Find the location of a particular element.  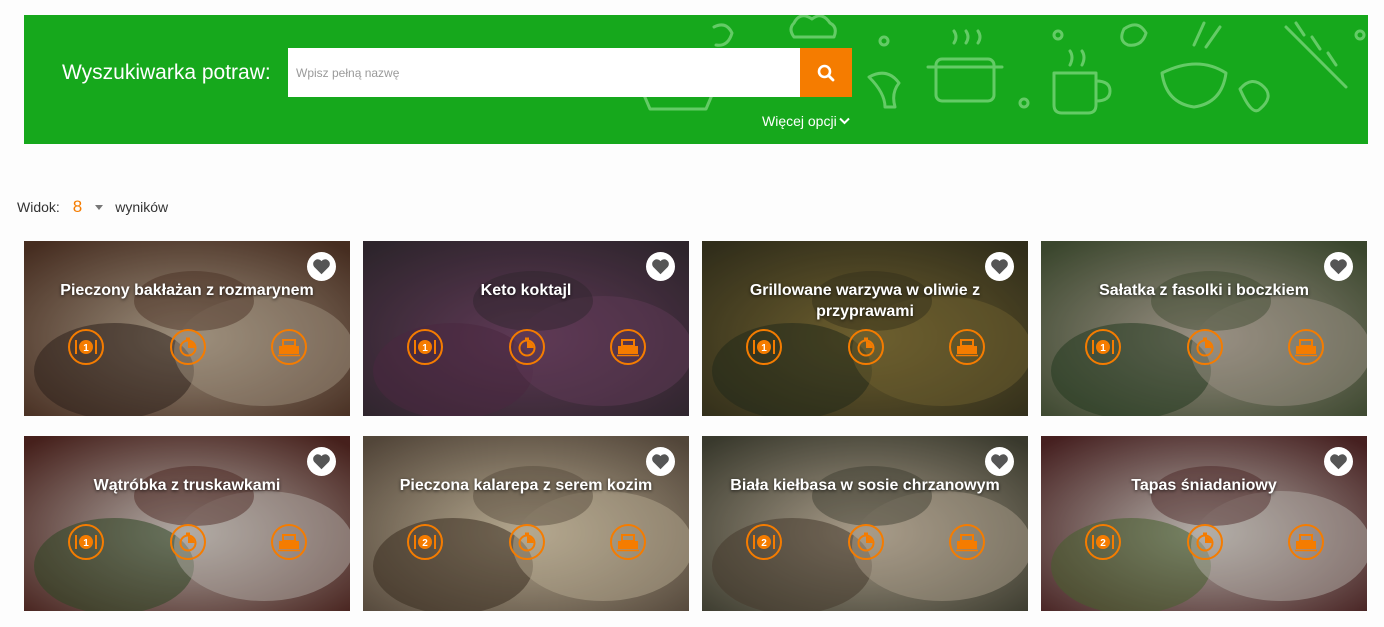

recipe-card: Wątróbka z truskawkami 1 is located at coordinates (187, 523).